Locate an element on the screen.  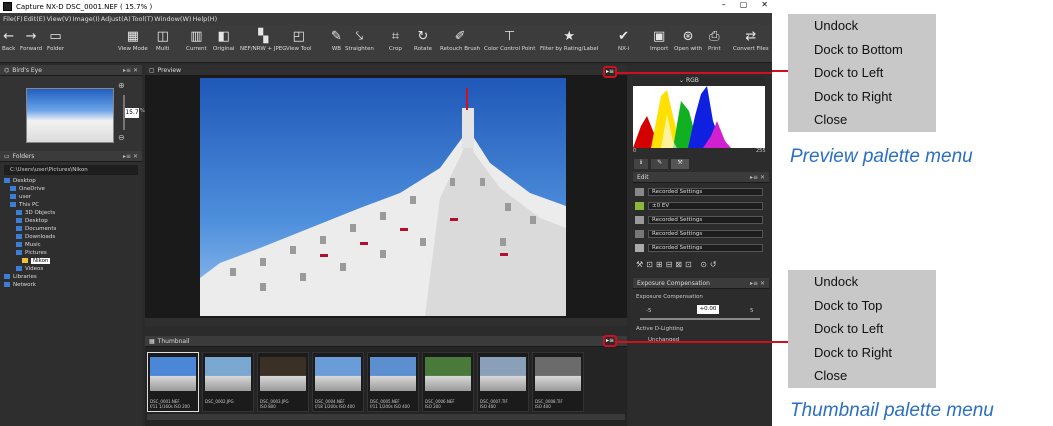
thumbnail-scrollbar is located at coordinates (386, 417).